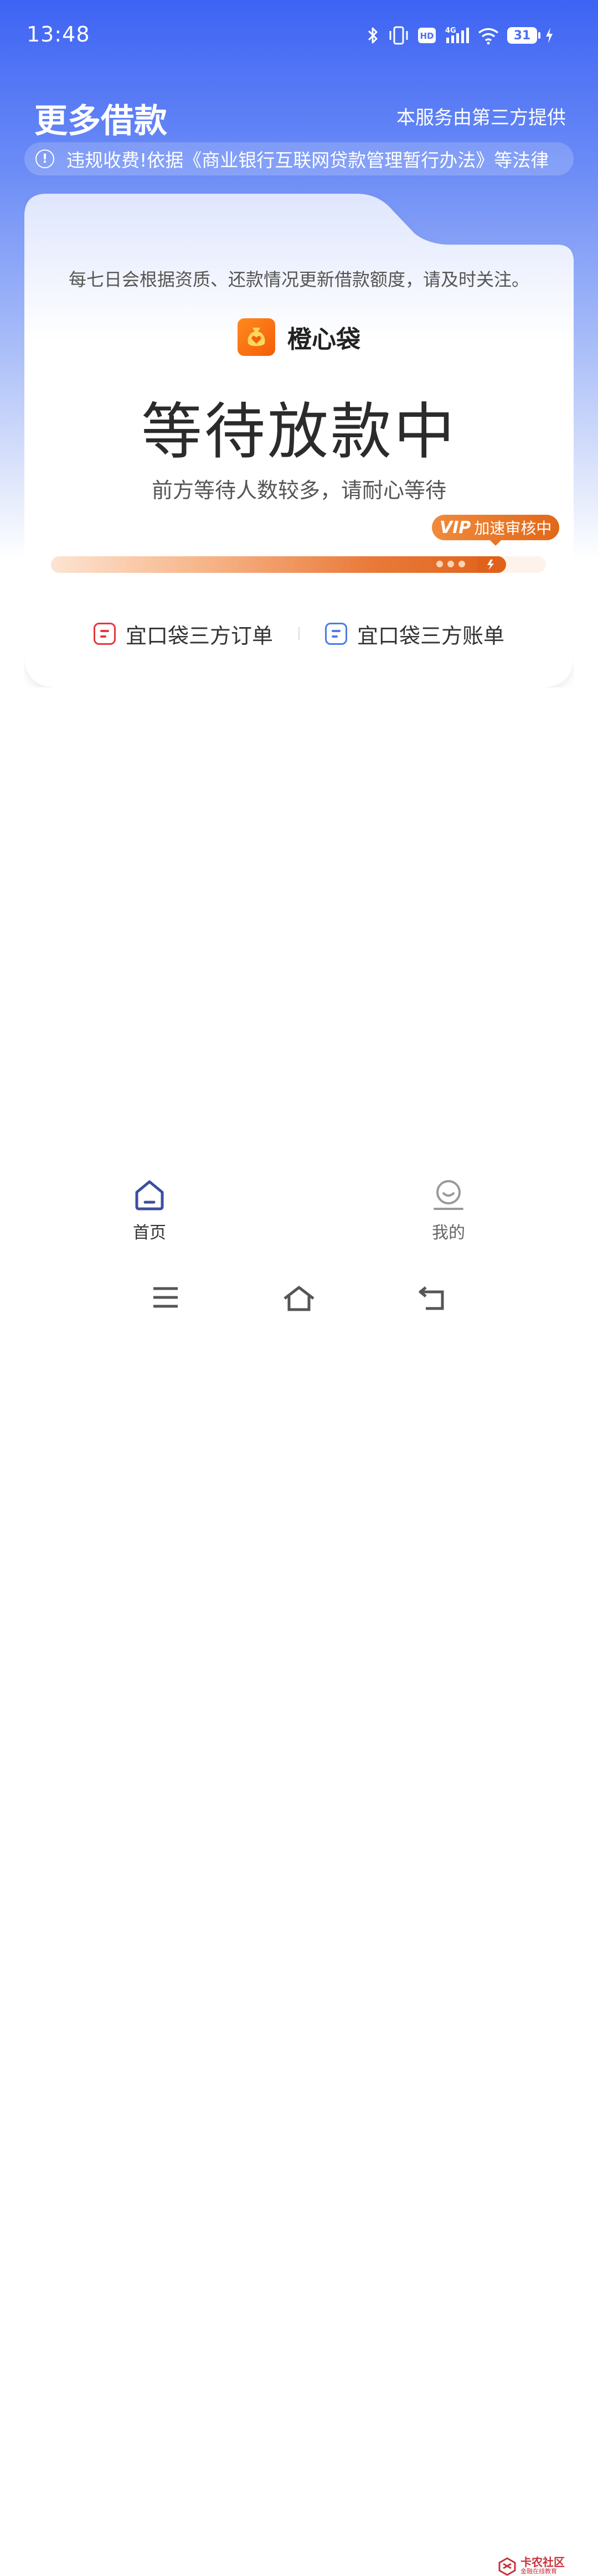 The height and width of the screenshot is (2576, 598). I want to click on vip-review-badge: VIP 加速审核中, so click(496, 530).